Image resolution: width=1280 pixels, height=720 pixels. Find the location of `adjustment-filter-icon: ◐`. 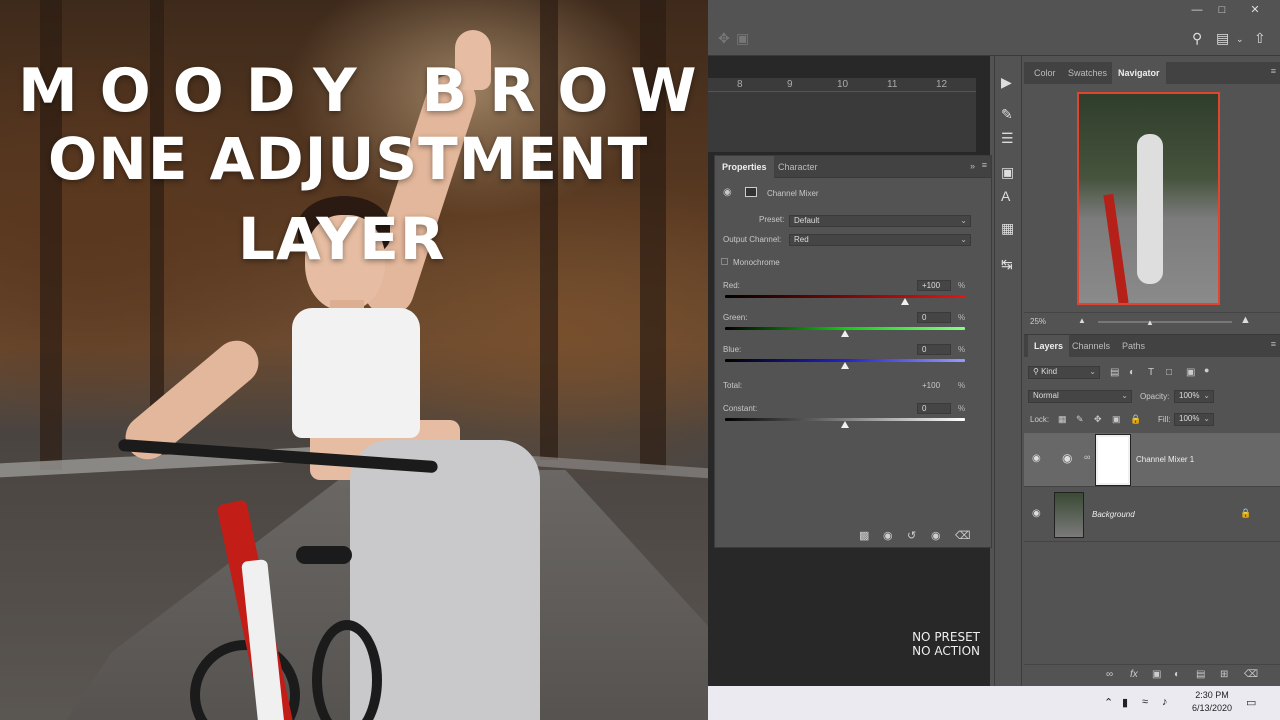

adjustment-filter-icon: ◐ is located at coordinates (1132, 372).